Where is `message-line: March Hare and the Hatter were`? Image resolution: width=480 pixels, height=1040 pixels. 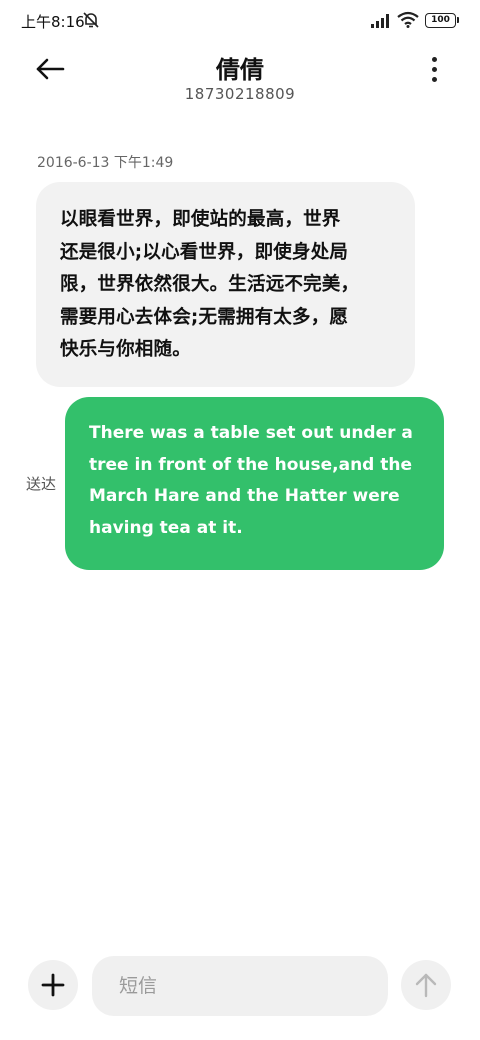 message-line: March Hare and the Hatter were is located at coordinates (244, 496).